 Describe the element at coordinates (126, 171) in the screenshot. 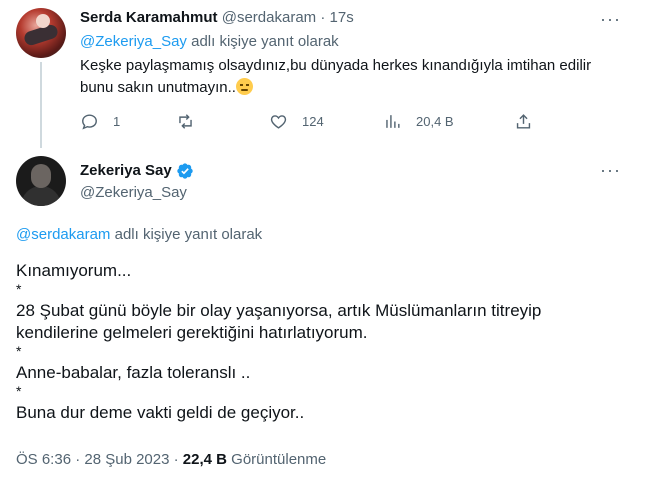

I see `author-name: Zekeriya Say` at that location.